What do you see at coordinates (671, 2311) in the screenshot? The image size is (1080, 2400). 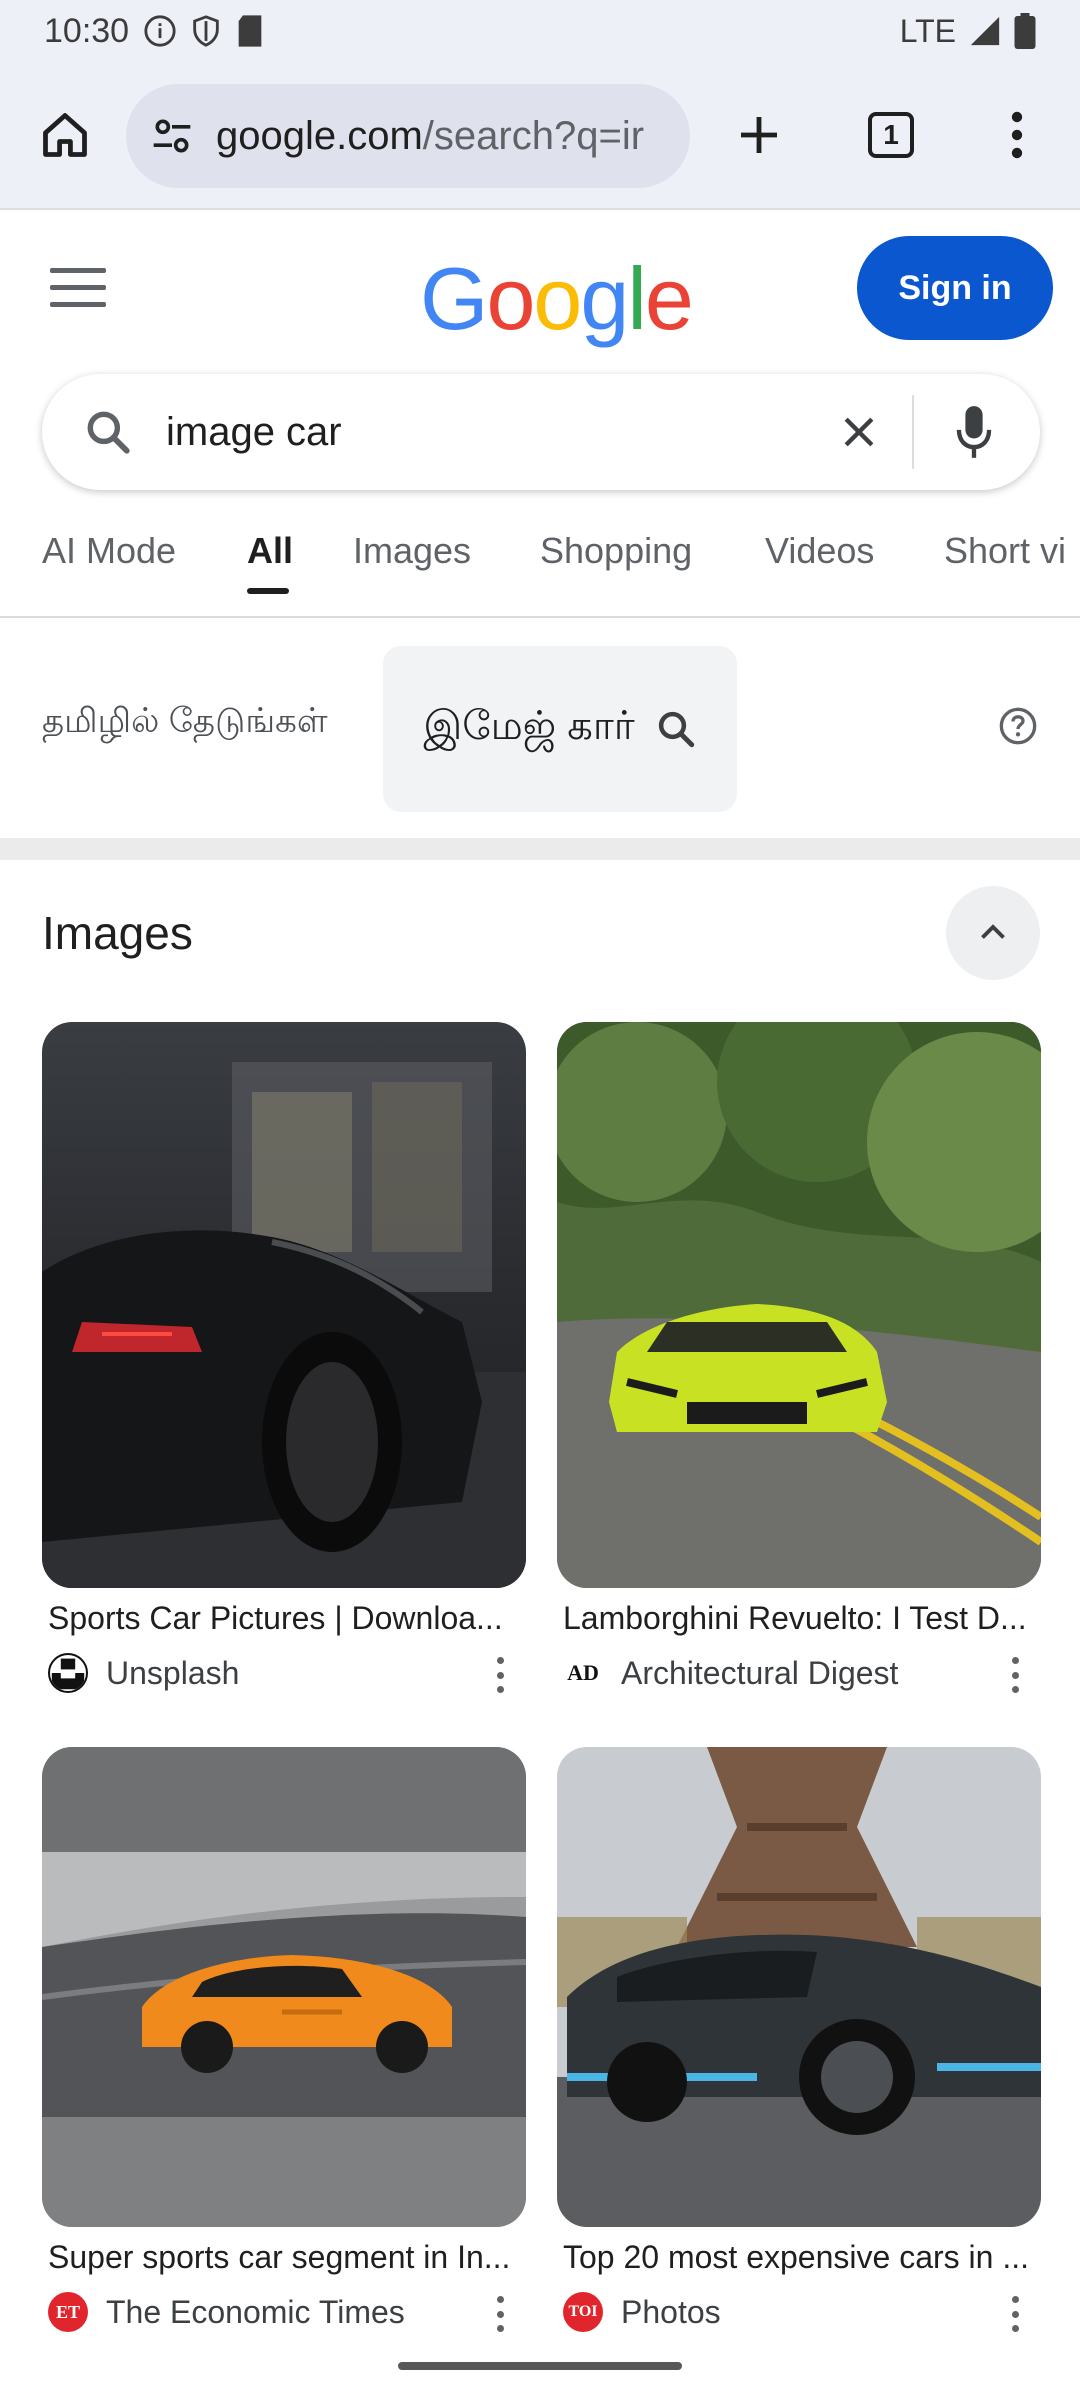 I see `image-result-source-name: Photos` at bounding box center [671, 2311].